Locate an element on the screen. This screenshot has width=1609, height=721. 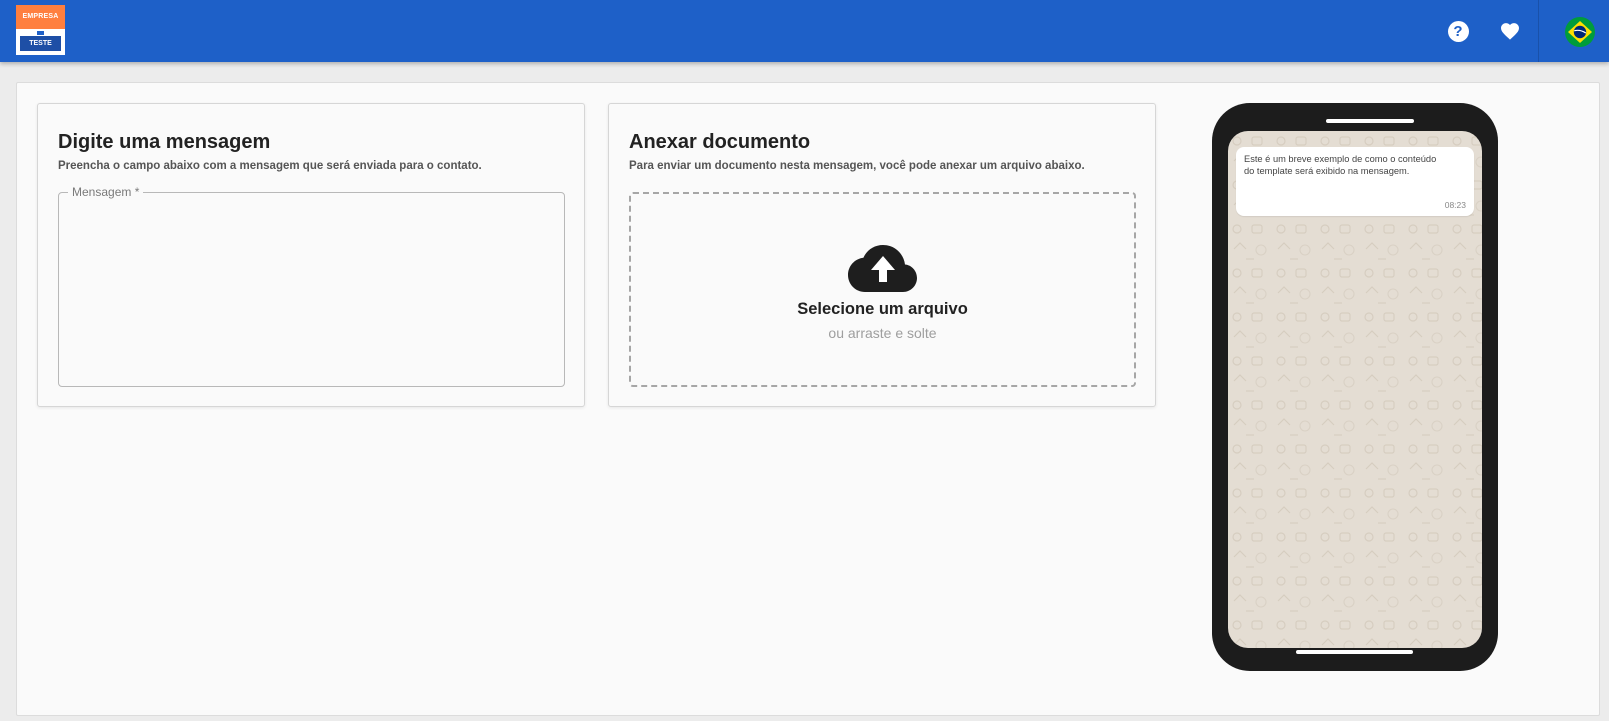
favorites-button is located at coordinates (1510, 31).